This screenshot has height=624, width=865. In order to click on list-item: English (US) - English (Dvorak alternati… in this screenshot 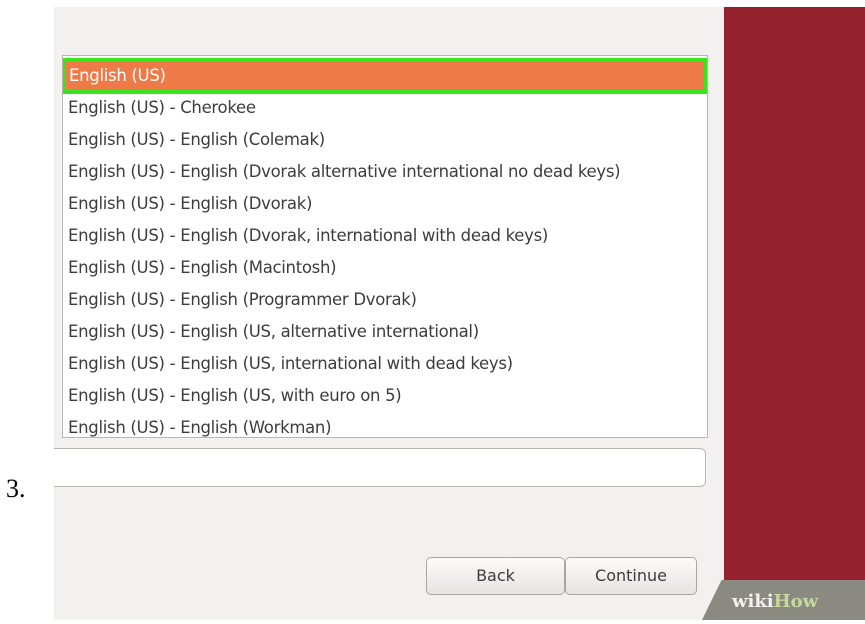, I will do `click(385, 172)`.